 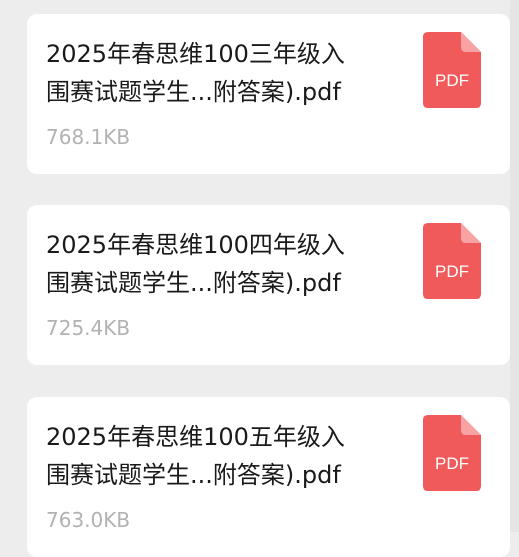 I want to click on file-size: 768.1KB, so click(x=88, y=137).